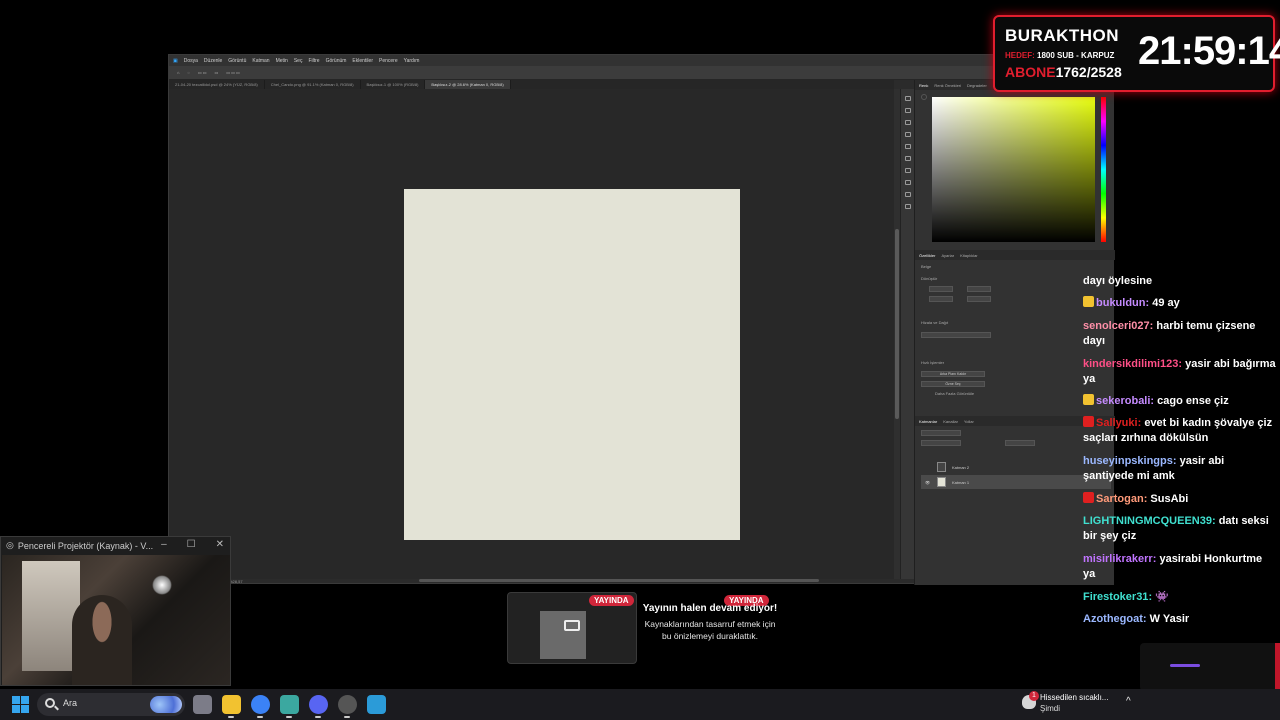  Describe the element at coordinates (572, 364) in the screenshot. I see `document-canvas` at that location.